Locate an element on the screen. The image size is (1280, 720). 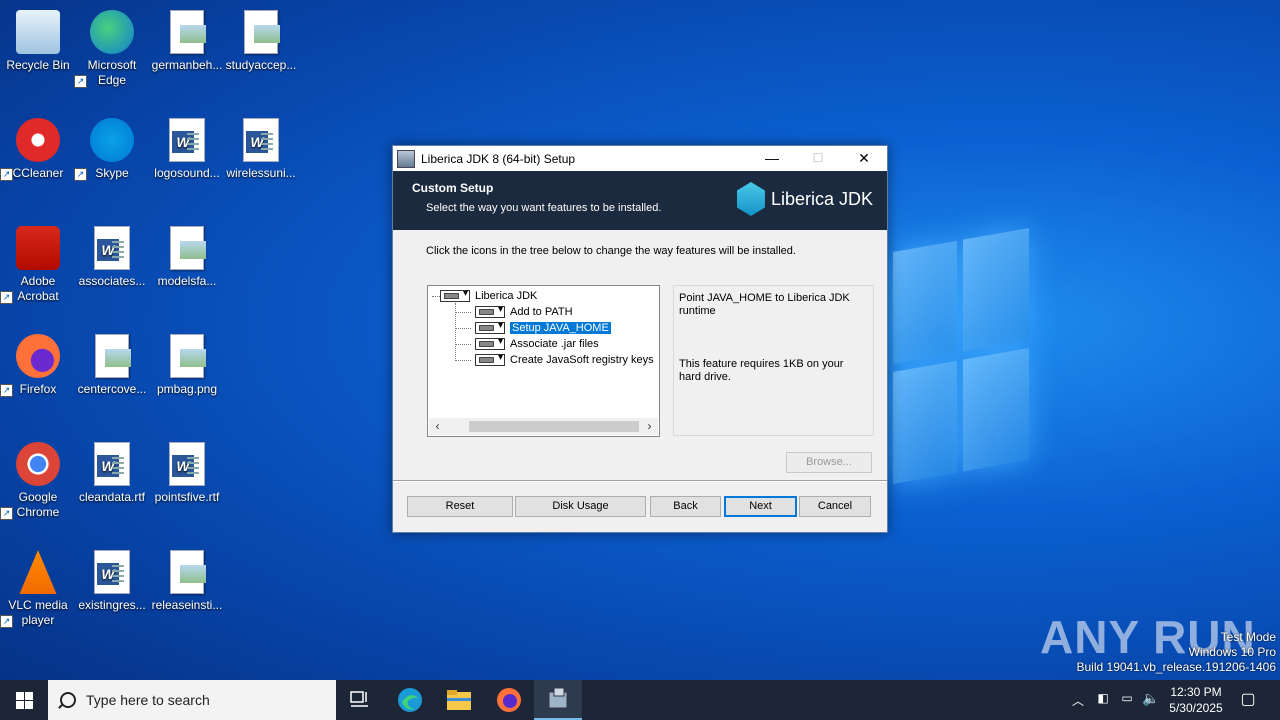
taskbar-search-box: Type here to search is located at coordinates (192, 700).